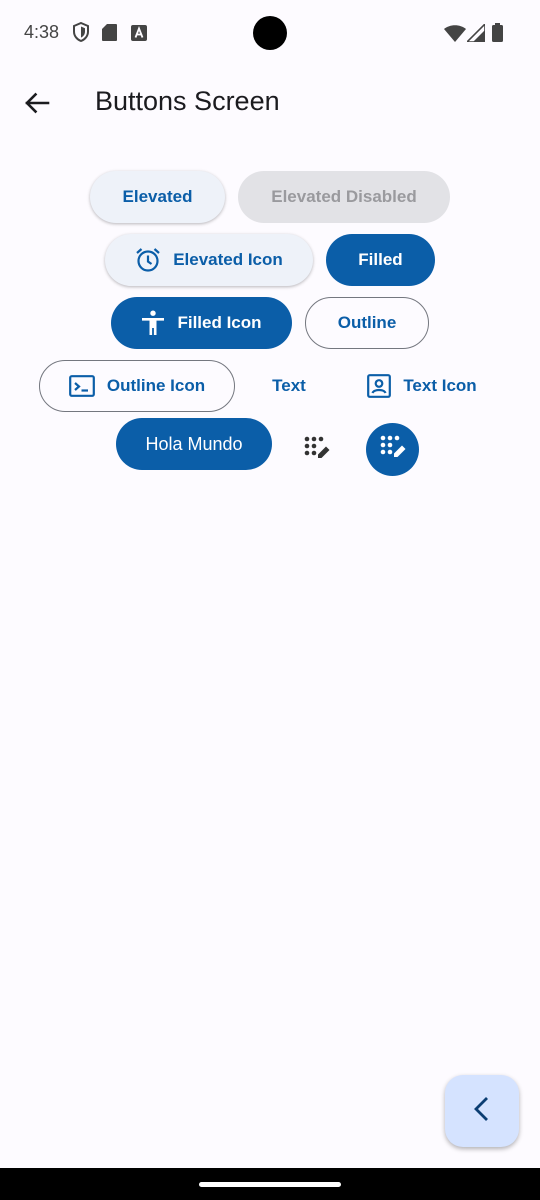 Image resolution: width=540 pixels, height=1200 pixels. What do you see at coordinates (42, 32) in the screenshot?
I see `status-time: 4:38` at bounding box center [42, 32].